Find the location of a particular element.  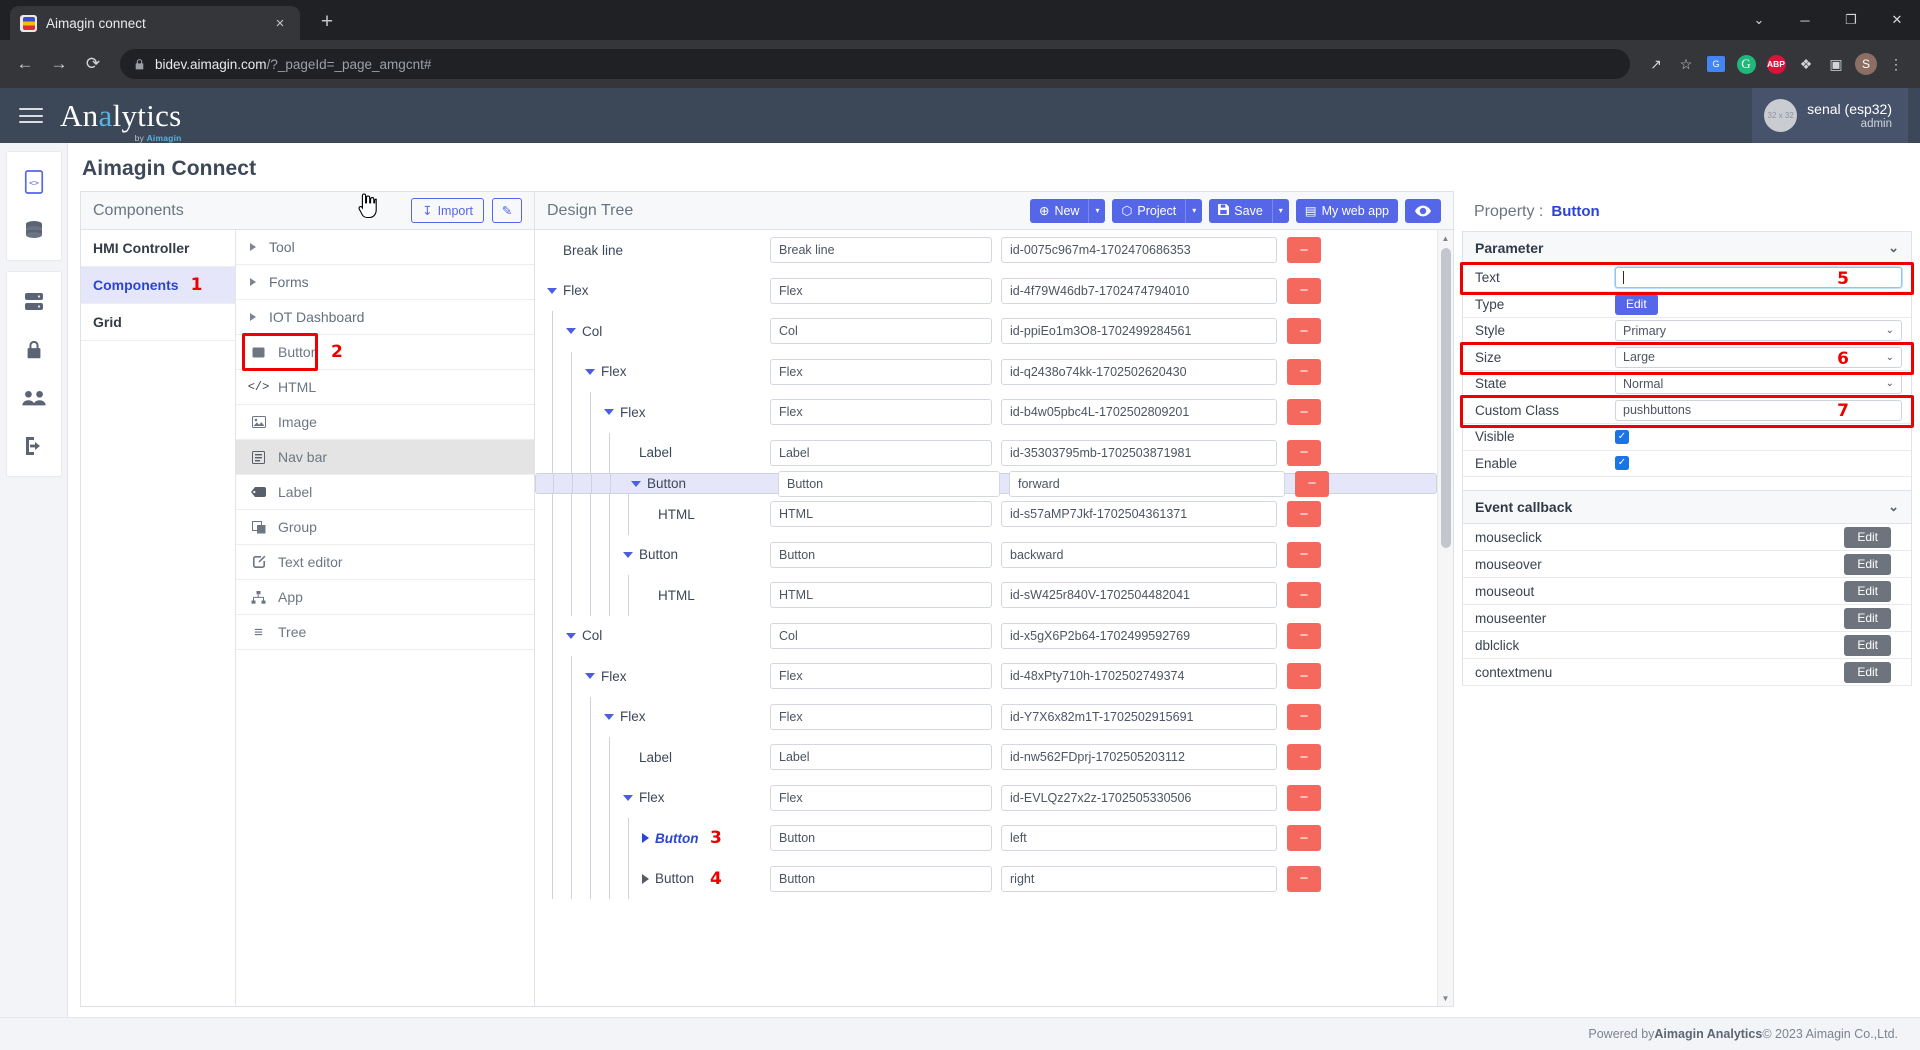

tree-row: Button Button left −3 is located at coordinates (986, 838).